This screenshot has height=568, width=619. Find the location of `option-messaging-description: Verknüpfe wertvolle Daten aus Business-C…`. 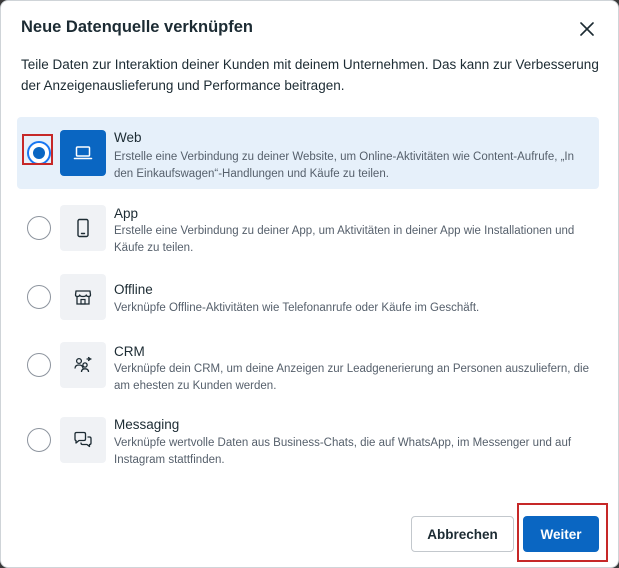

option-messaging-description: Verknüpfe wertvolle Daten aus Business-C… is located at coordinates (343, 451).